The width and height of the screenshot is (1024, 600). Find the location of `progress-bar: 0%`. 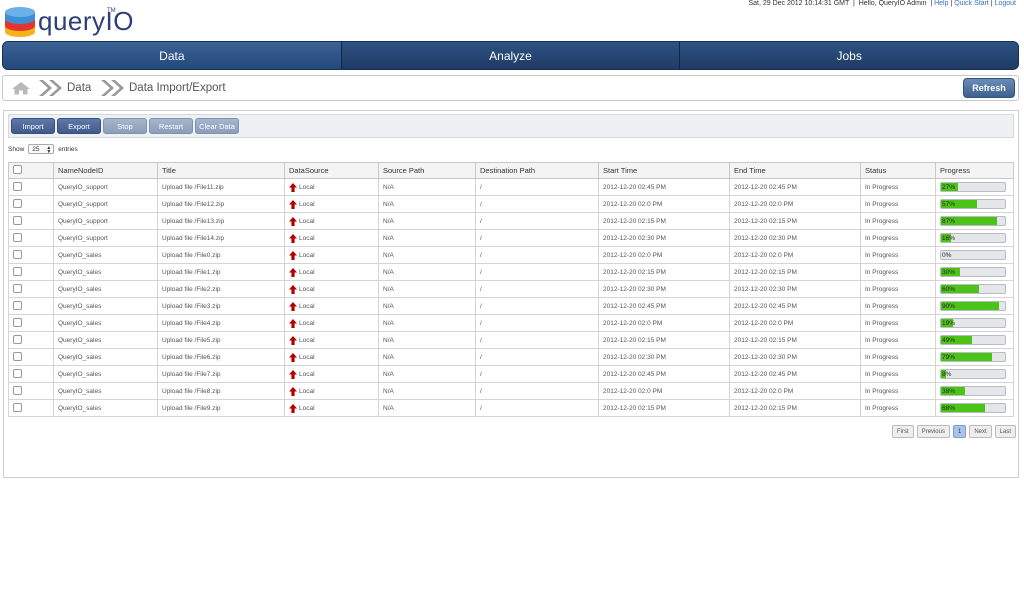

progress-bar: 0% is located at coordinates (973, 255).